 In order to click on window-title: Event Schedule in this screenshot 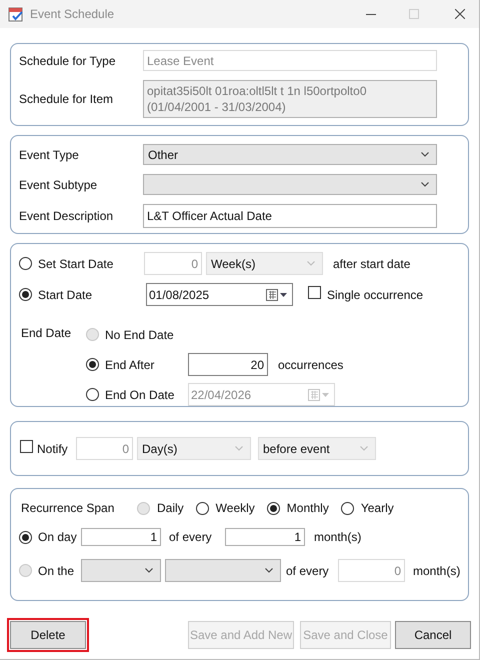, I will do `click(72, 14)`.